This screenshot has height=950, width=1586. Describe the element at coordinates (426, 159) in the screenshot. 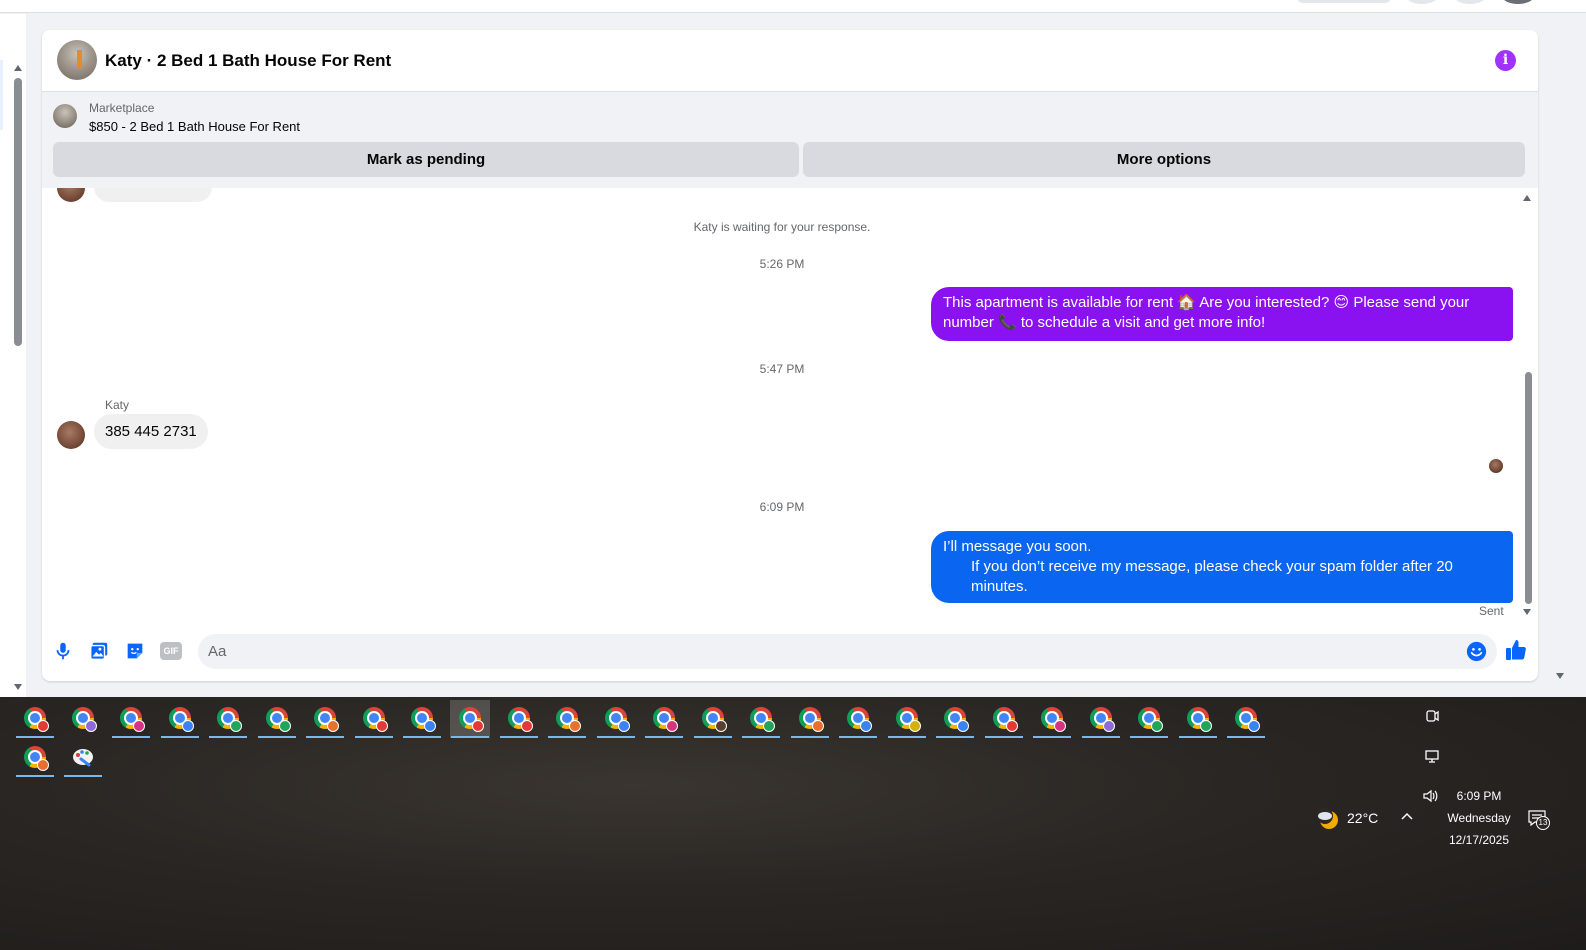

I see `mark-as-pending-button: Mark as pending` at that location.